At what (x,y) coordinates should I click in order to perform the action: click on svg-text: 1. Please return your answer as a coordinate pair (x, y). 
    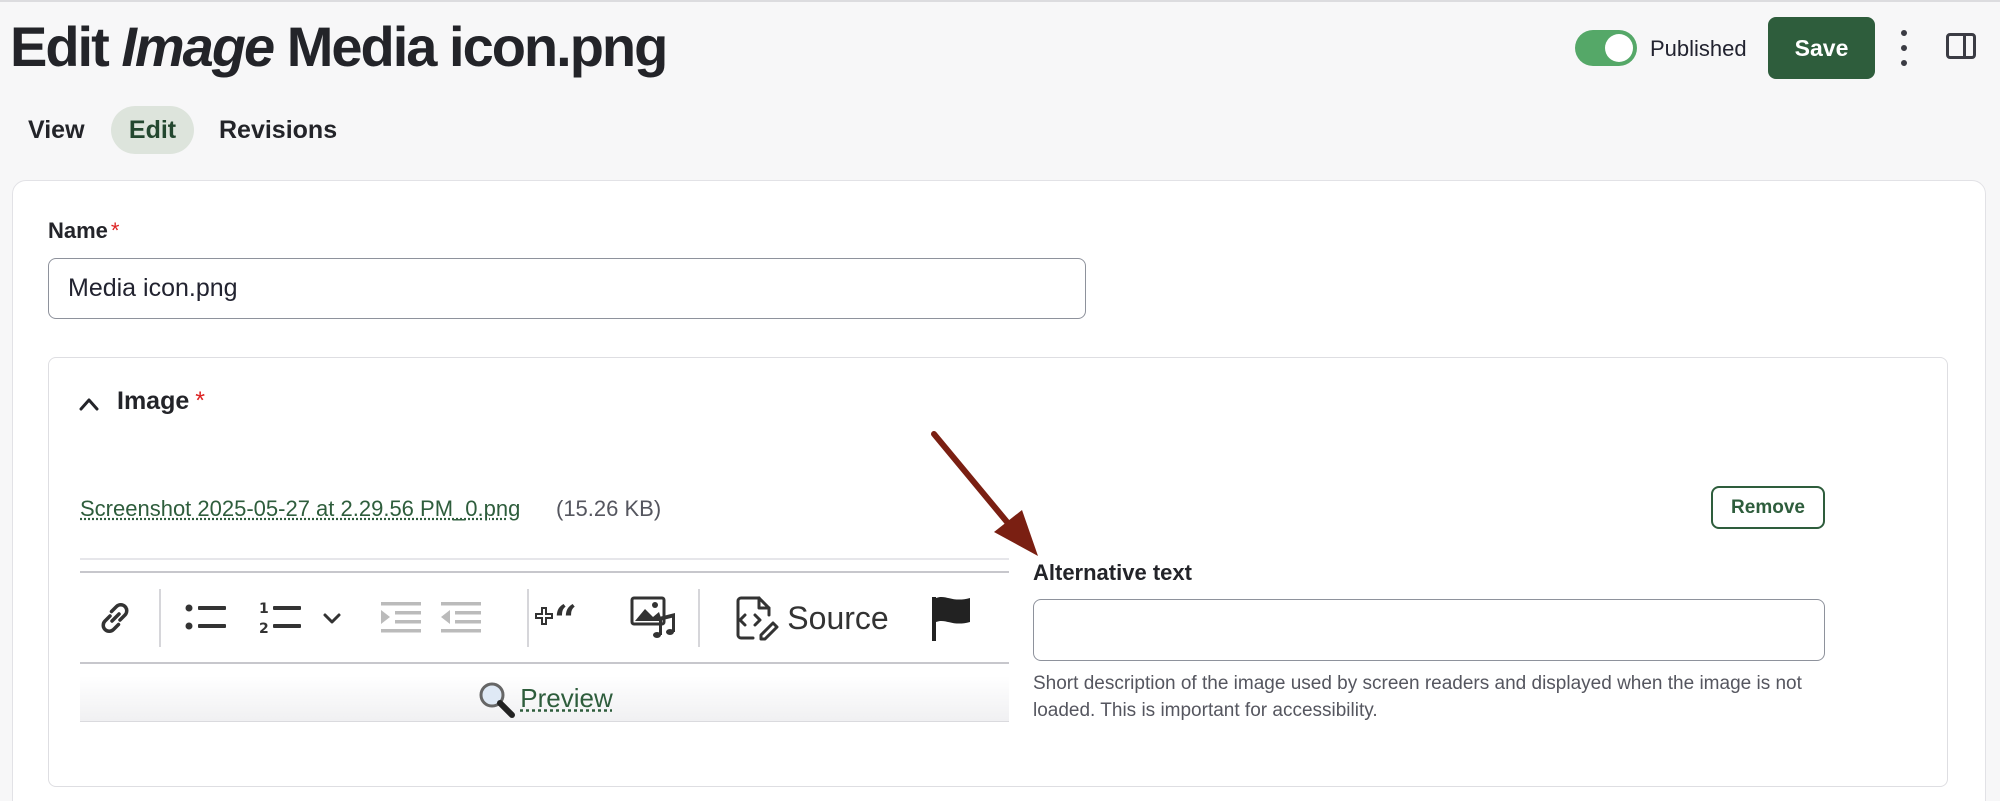
    Looking at the image, I should click on (264, 609).